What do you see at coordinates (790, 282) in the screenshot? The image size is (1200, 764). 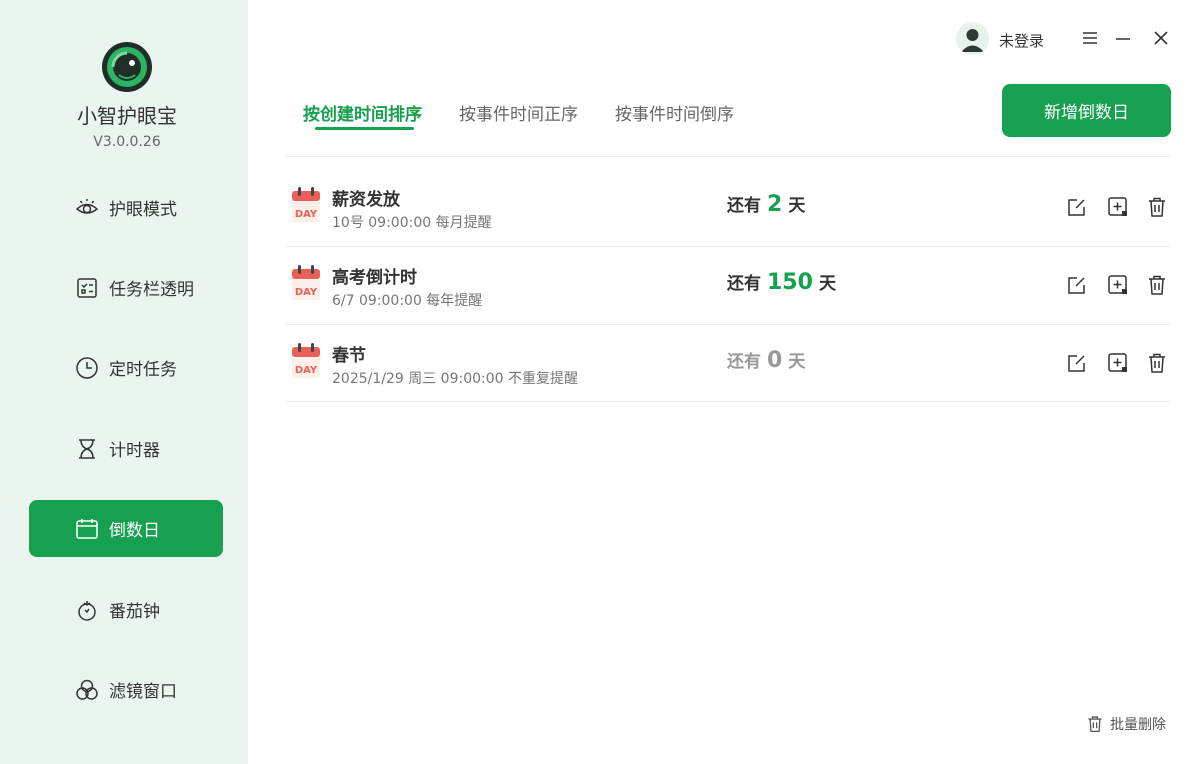 I see `days-count: 150` at bounding box center [790, 282].